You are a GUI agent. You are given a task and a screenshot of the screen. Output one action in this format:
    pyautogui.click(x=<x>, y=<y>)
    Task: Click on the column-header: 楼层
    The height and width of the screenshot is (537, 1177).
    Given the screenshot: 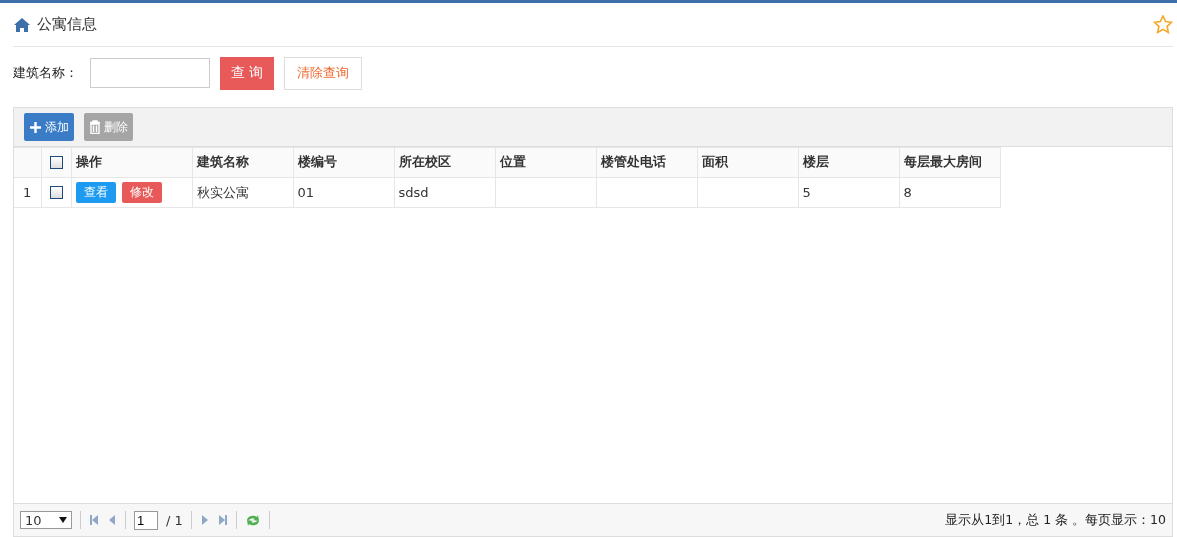 What is the action you would take?
    pyautogui.click(x=815, y=161)
    